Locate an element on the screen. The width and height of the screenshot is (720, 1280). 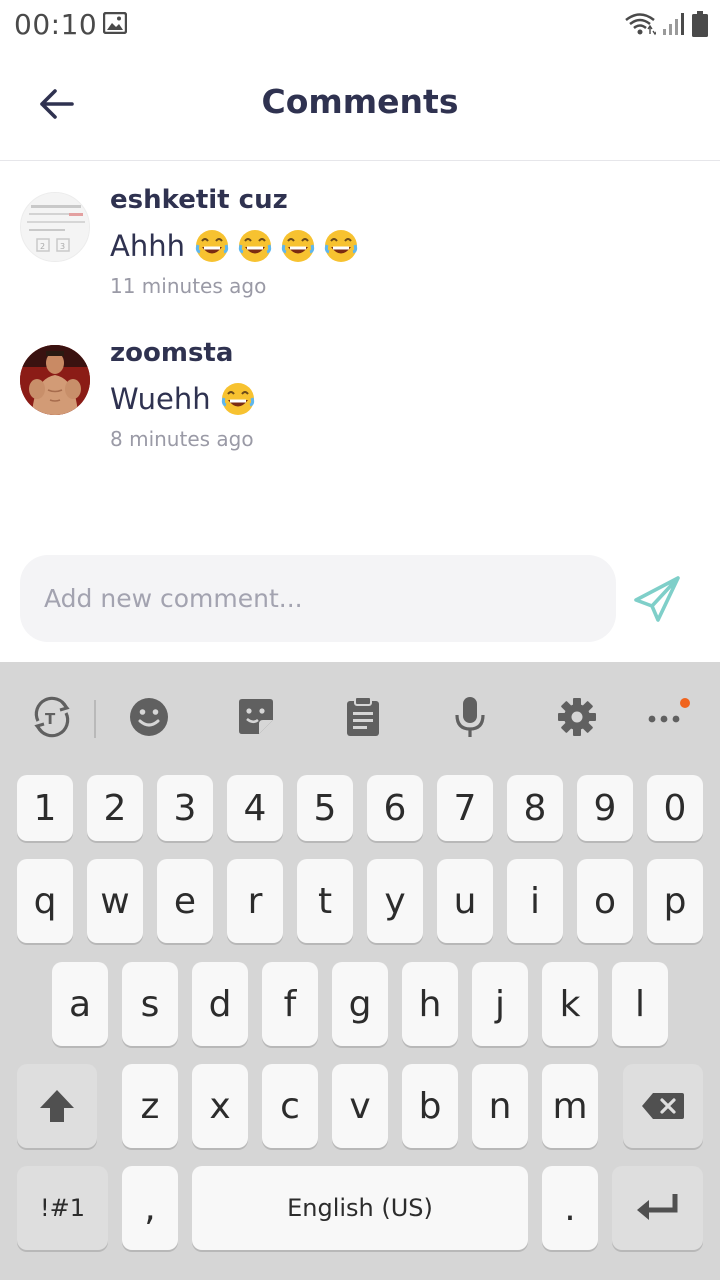
enter-arrow-icon is located at coordinates (656, 1207).